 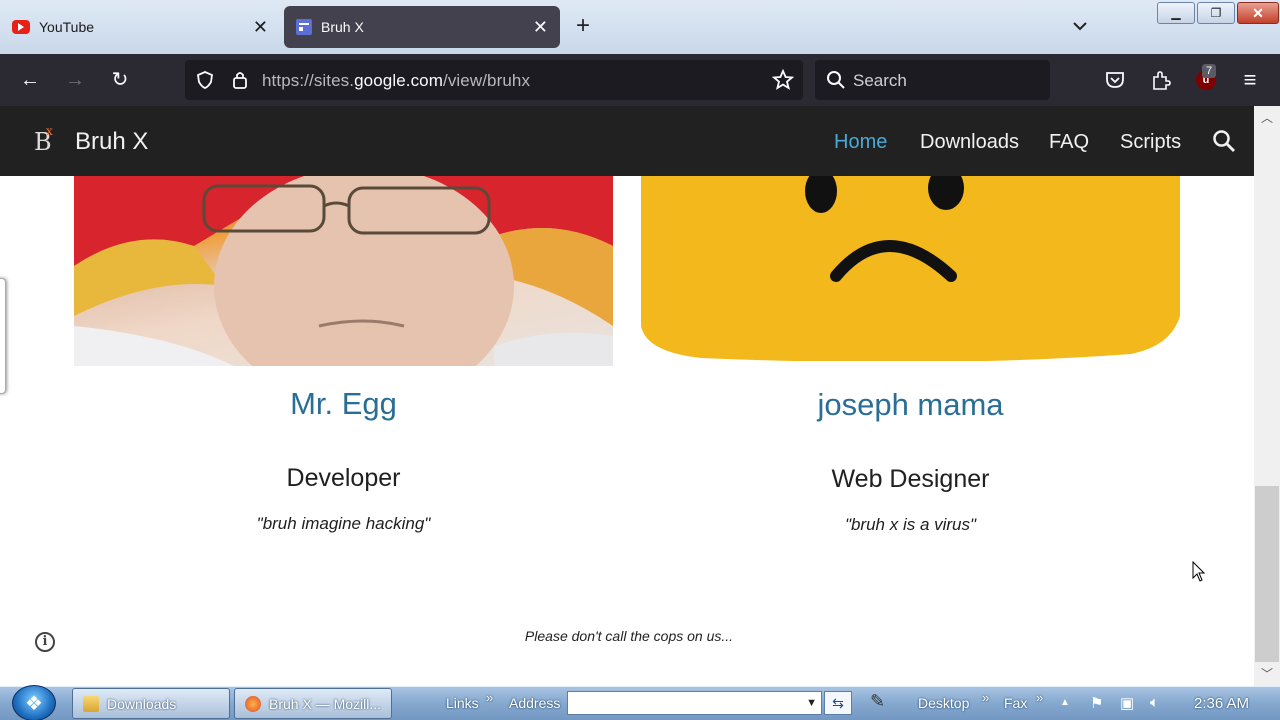 What do you see at coordinates (694, 703) in the screenshot?
I see `taskbar-address-input: ▼` at bounding box center [694, 703].